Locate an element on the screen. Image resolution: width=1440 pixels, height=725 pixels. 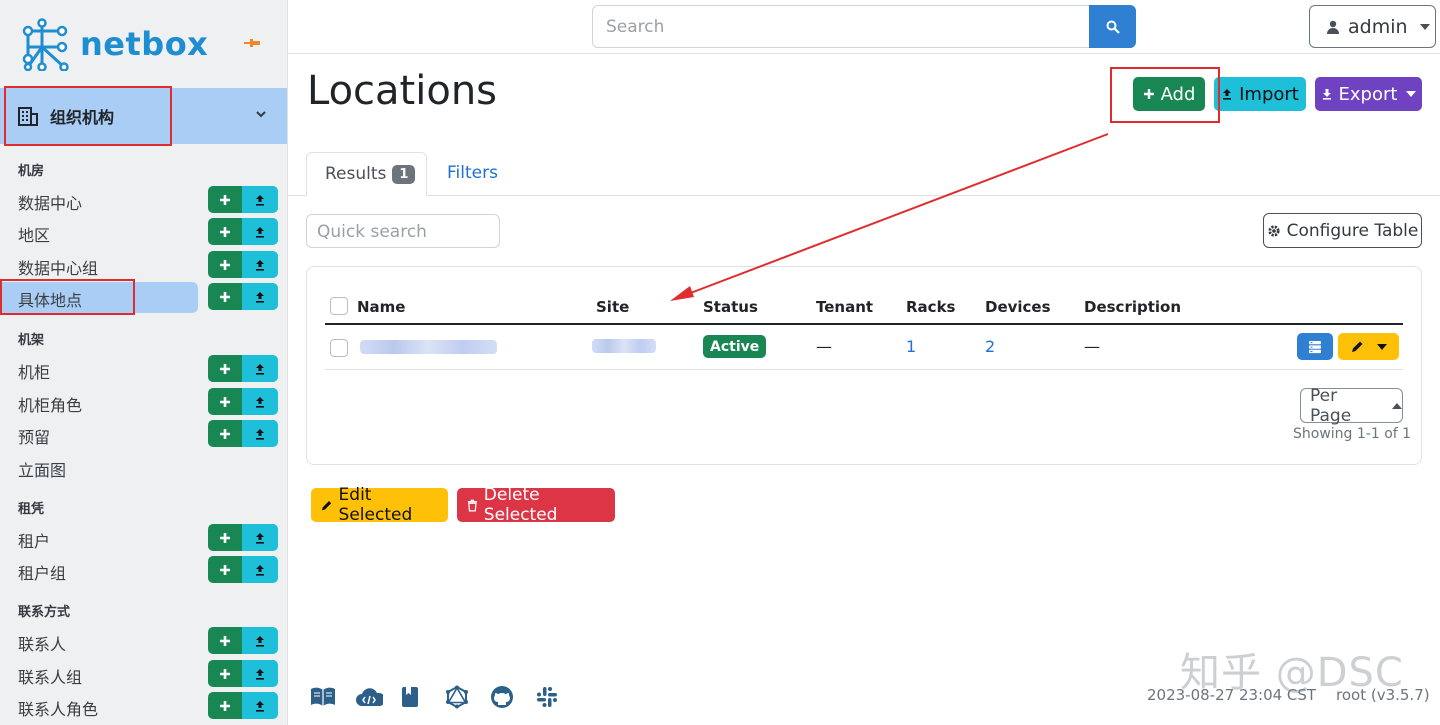
sidebar-item-label: 联系人 is located at coordinates (42, 644).